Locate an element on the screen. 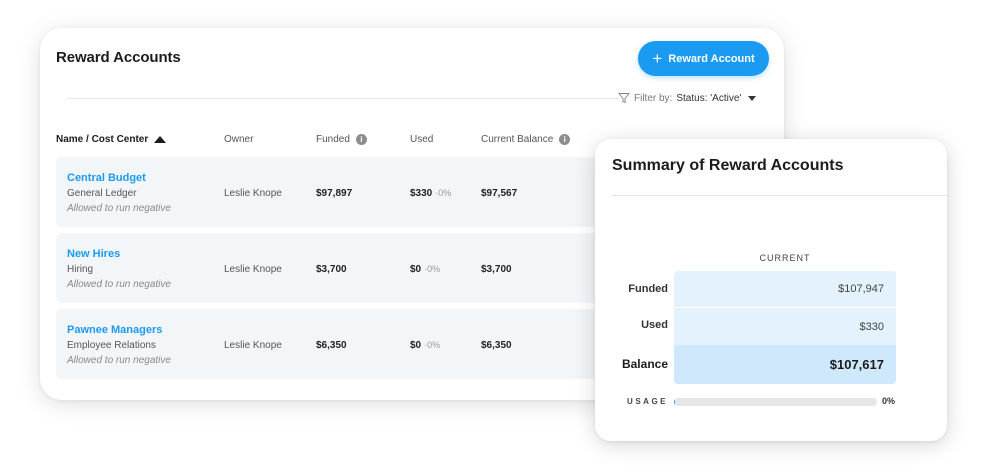  account-name-link: Central Budget is located at coordinates (106, 178).